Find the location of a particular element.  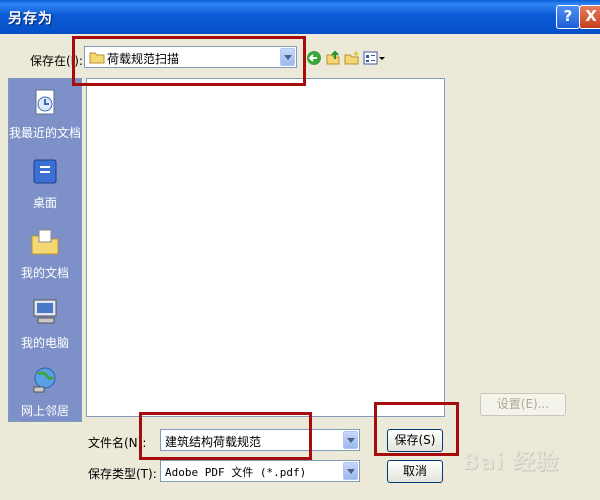

place-mycomputer: 我的电脑 is located at coordinates (45, 324).